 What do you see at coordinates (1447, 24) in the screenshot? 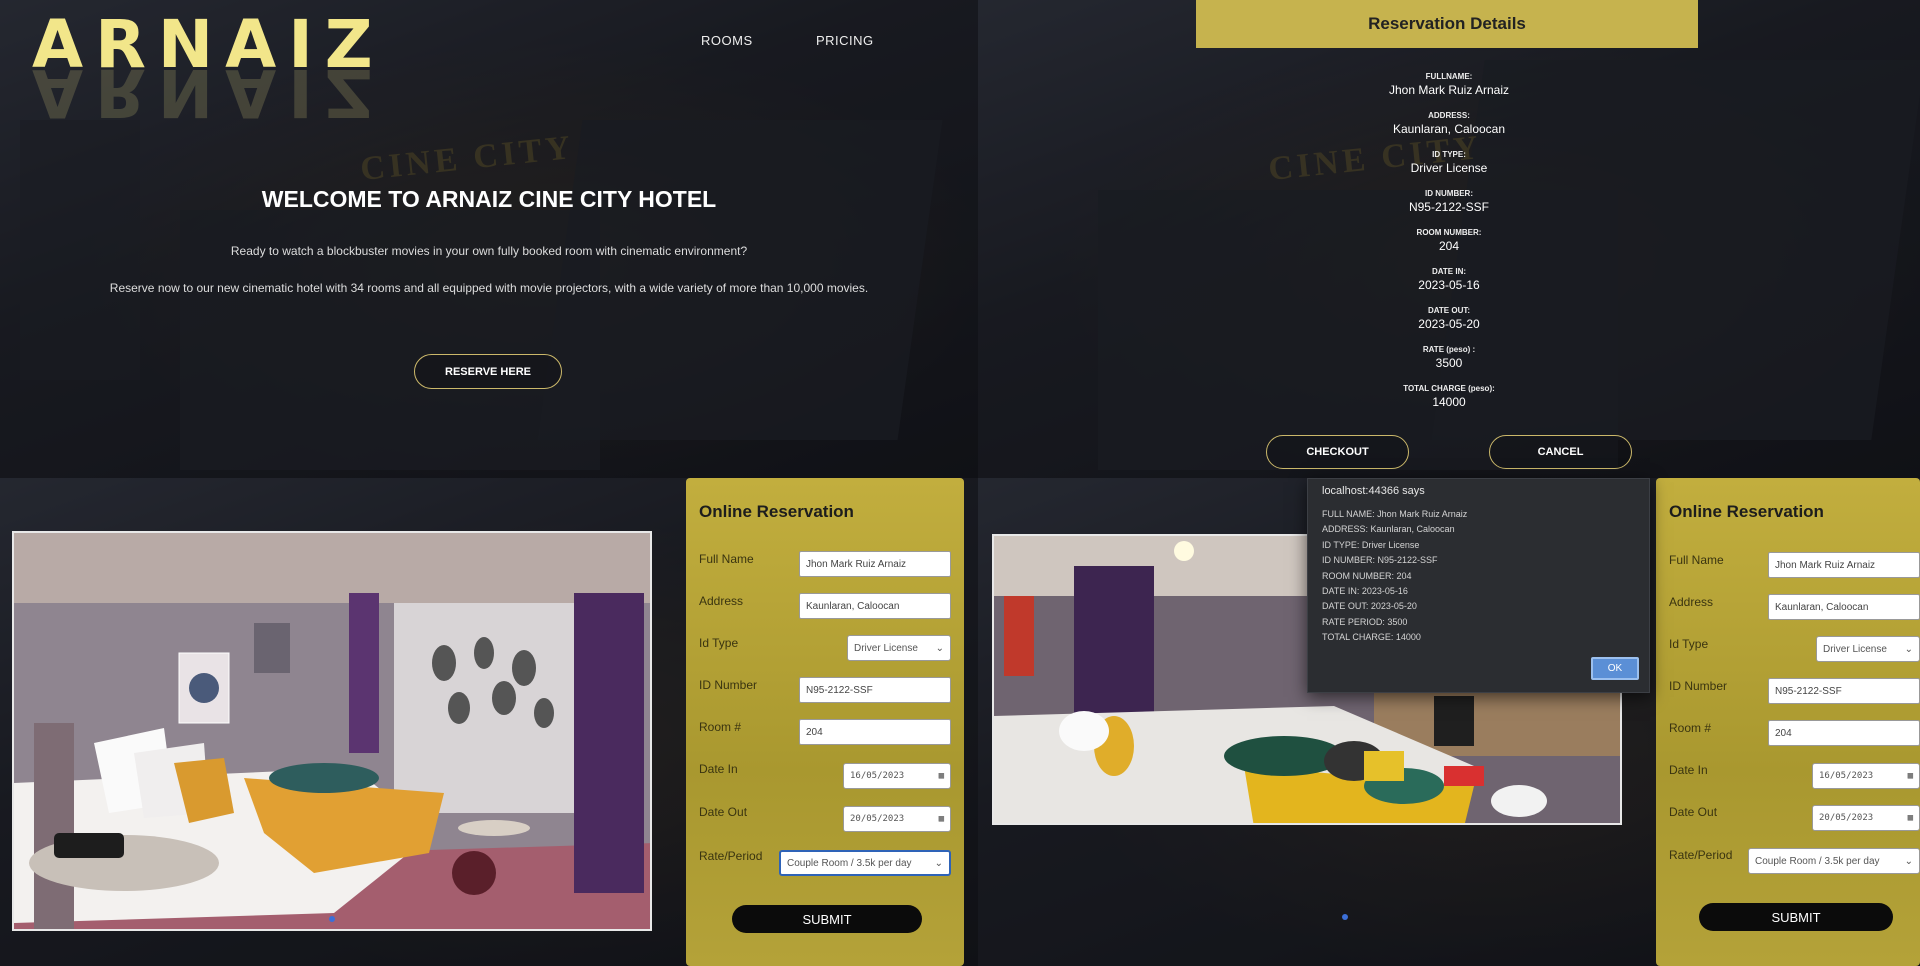
I see `reservation-details-title: Reservation Details` at bounding box center [1447, 24].